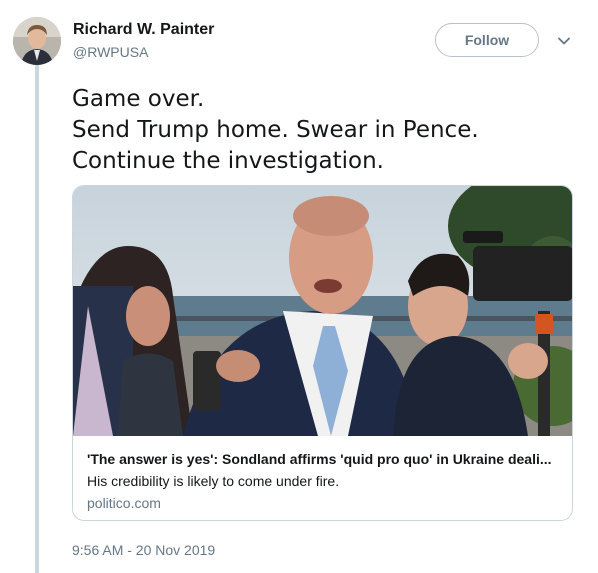 The image size is (598, 573). Describe the element at coordinates (564, 41) in the screenshot. I see `chevron-down-icon` at that location.